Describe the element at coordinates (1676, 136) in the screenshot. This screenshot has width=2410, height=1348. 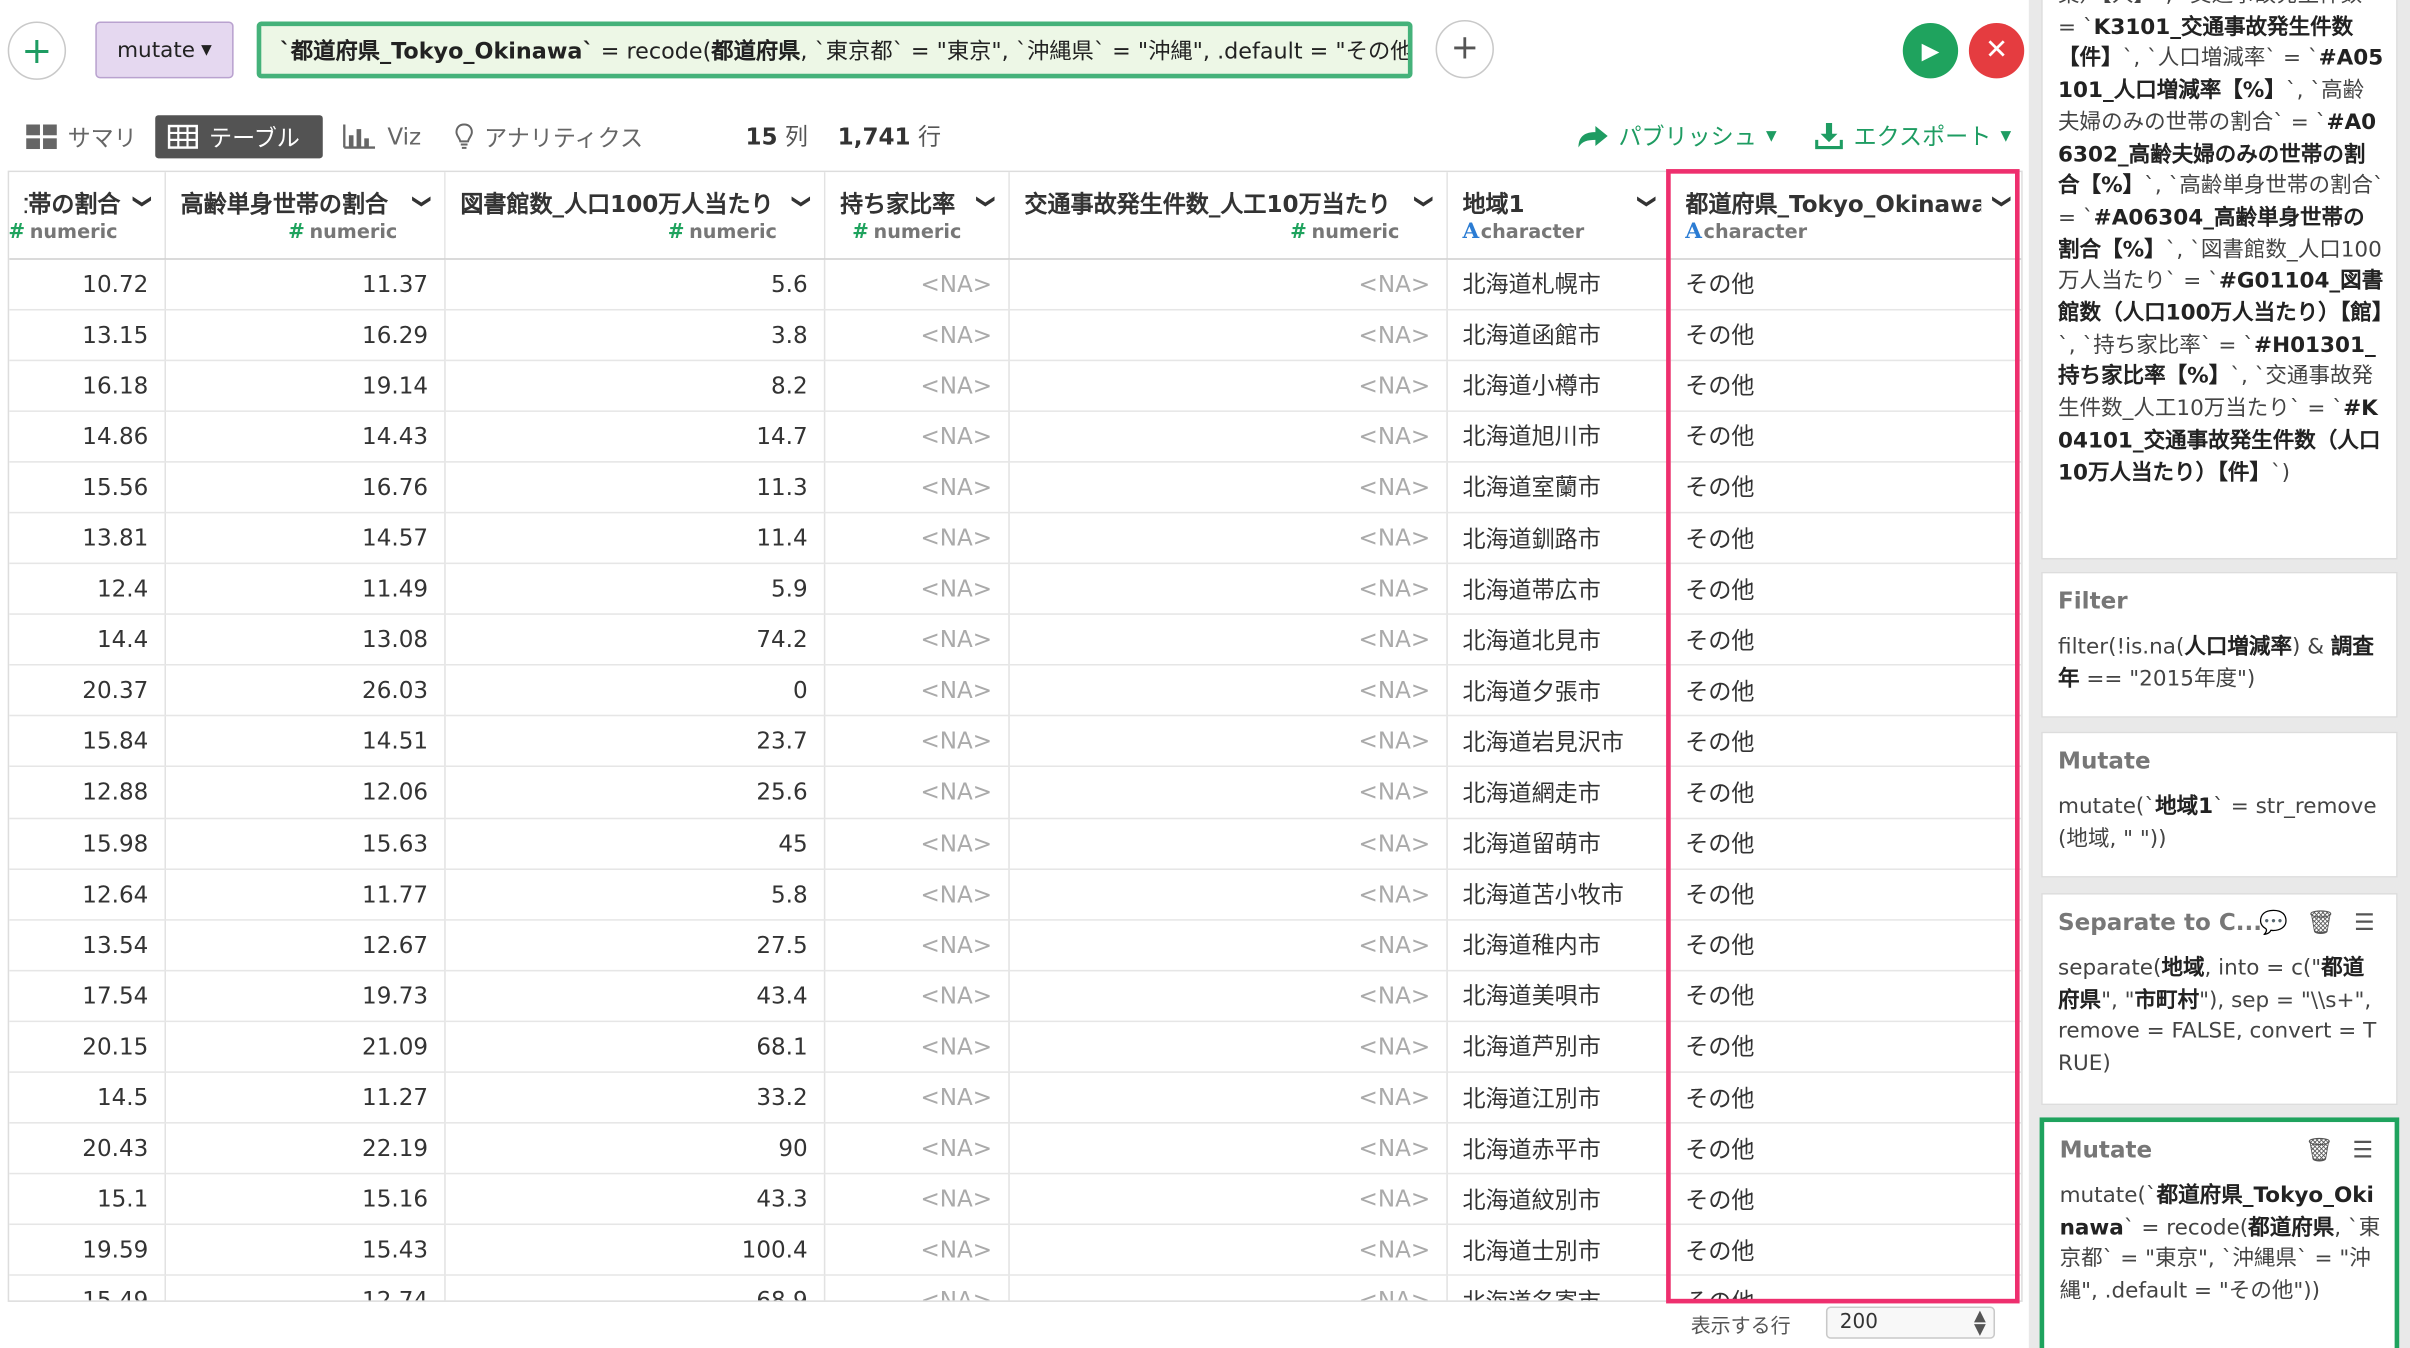
I see `publish-button: パブリッシュ ▼` at that location.